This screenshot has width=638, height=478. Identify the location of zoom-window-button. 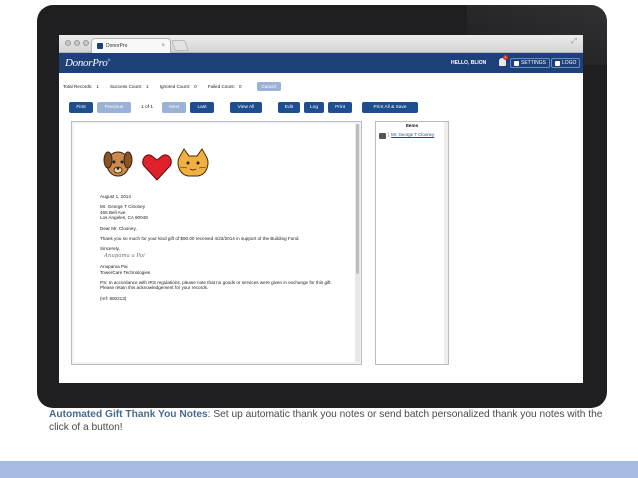
(86, 43).